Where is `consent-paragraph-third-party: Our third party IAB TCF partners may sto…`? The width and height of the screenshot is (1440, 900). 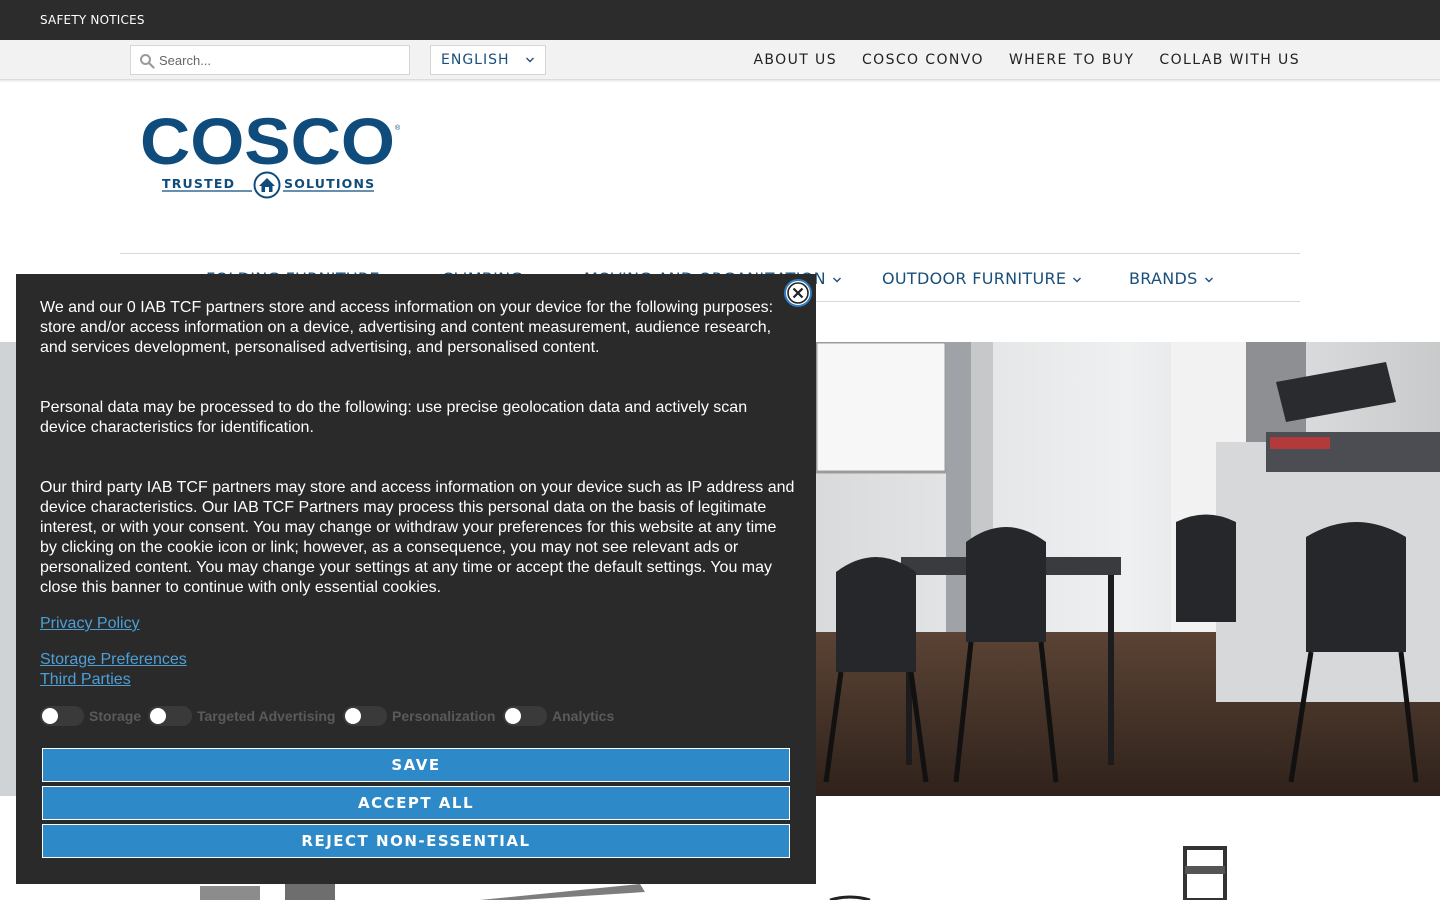 consent-paragraph-third-party: Our third party IAB TCF partners may sto… is located at coordinates (417, 537).